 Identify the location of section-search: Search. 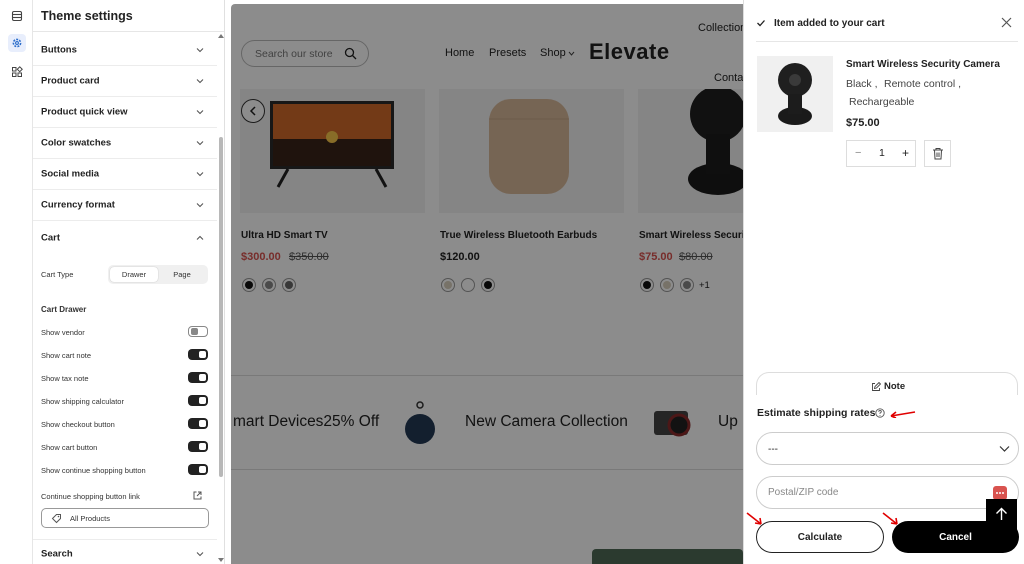
(125, 551).